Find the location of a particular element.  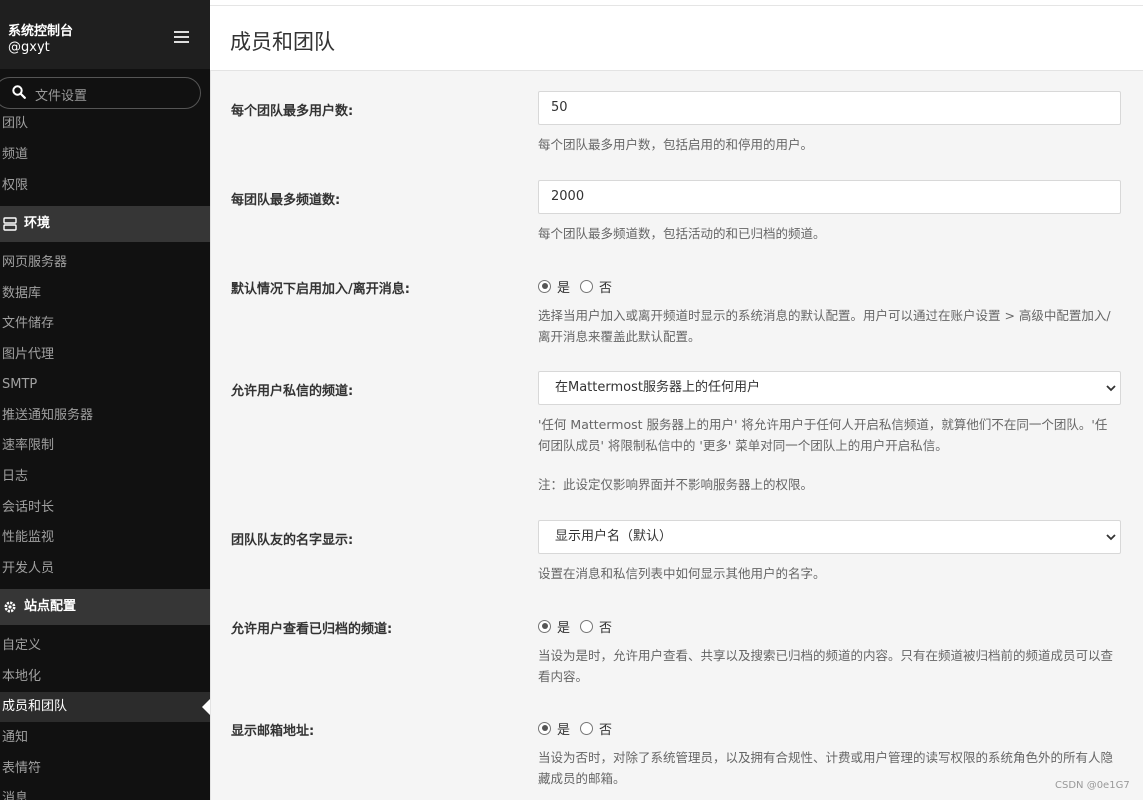

archived-channels-radio-group: 是 否 is located at coordinates (580, 626).